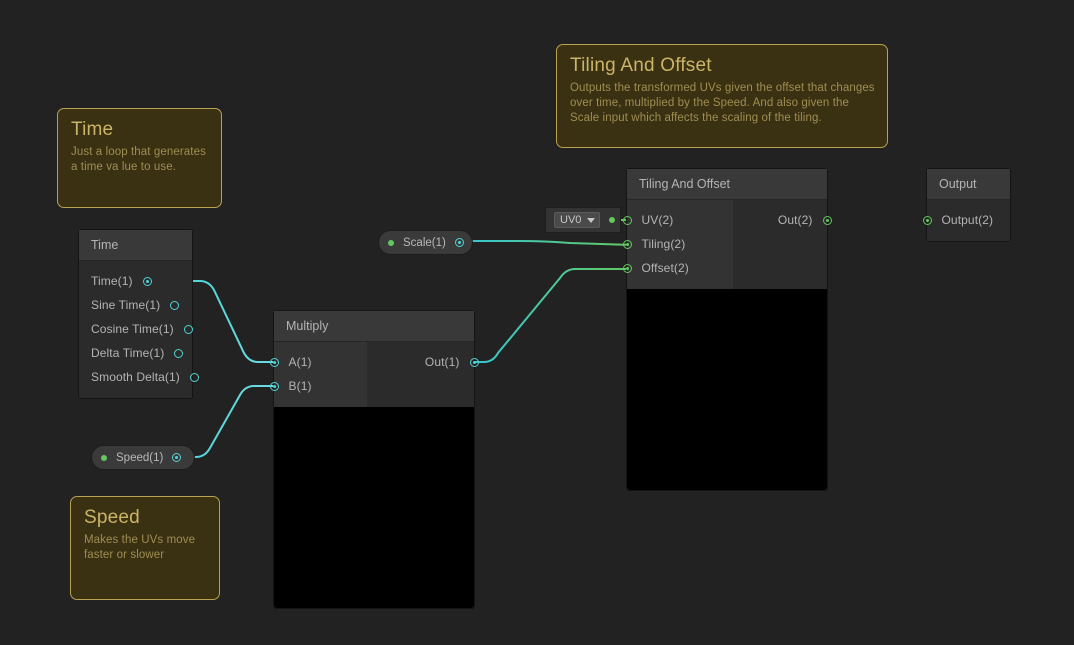 The image size is (1074, 645). What do you see at coordinates (657, 220) in the screenshot?
I see `port-label: UV(2)` at bounding box center [657, 220].